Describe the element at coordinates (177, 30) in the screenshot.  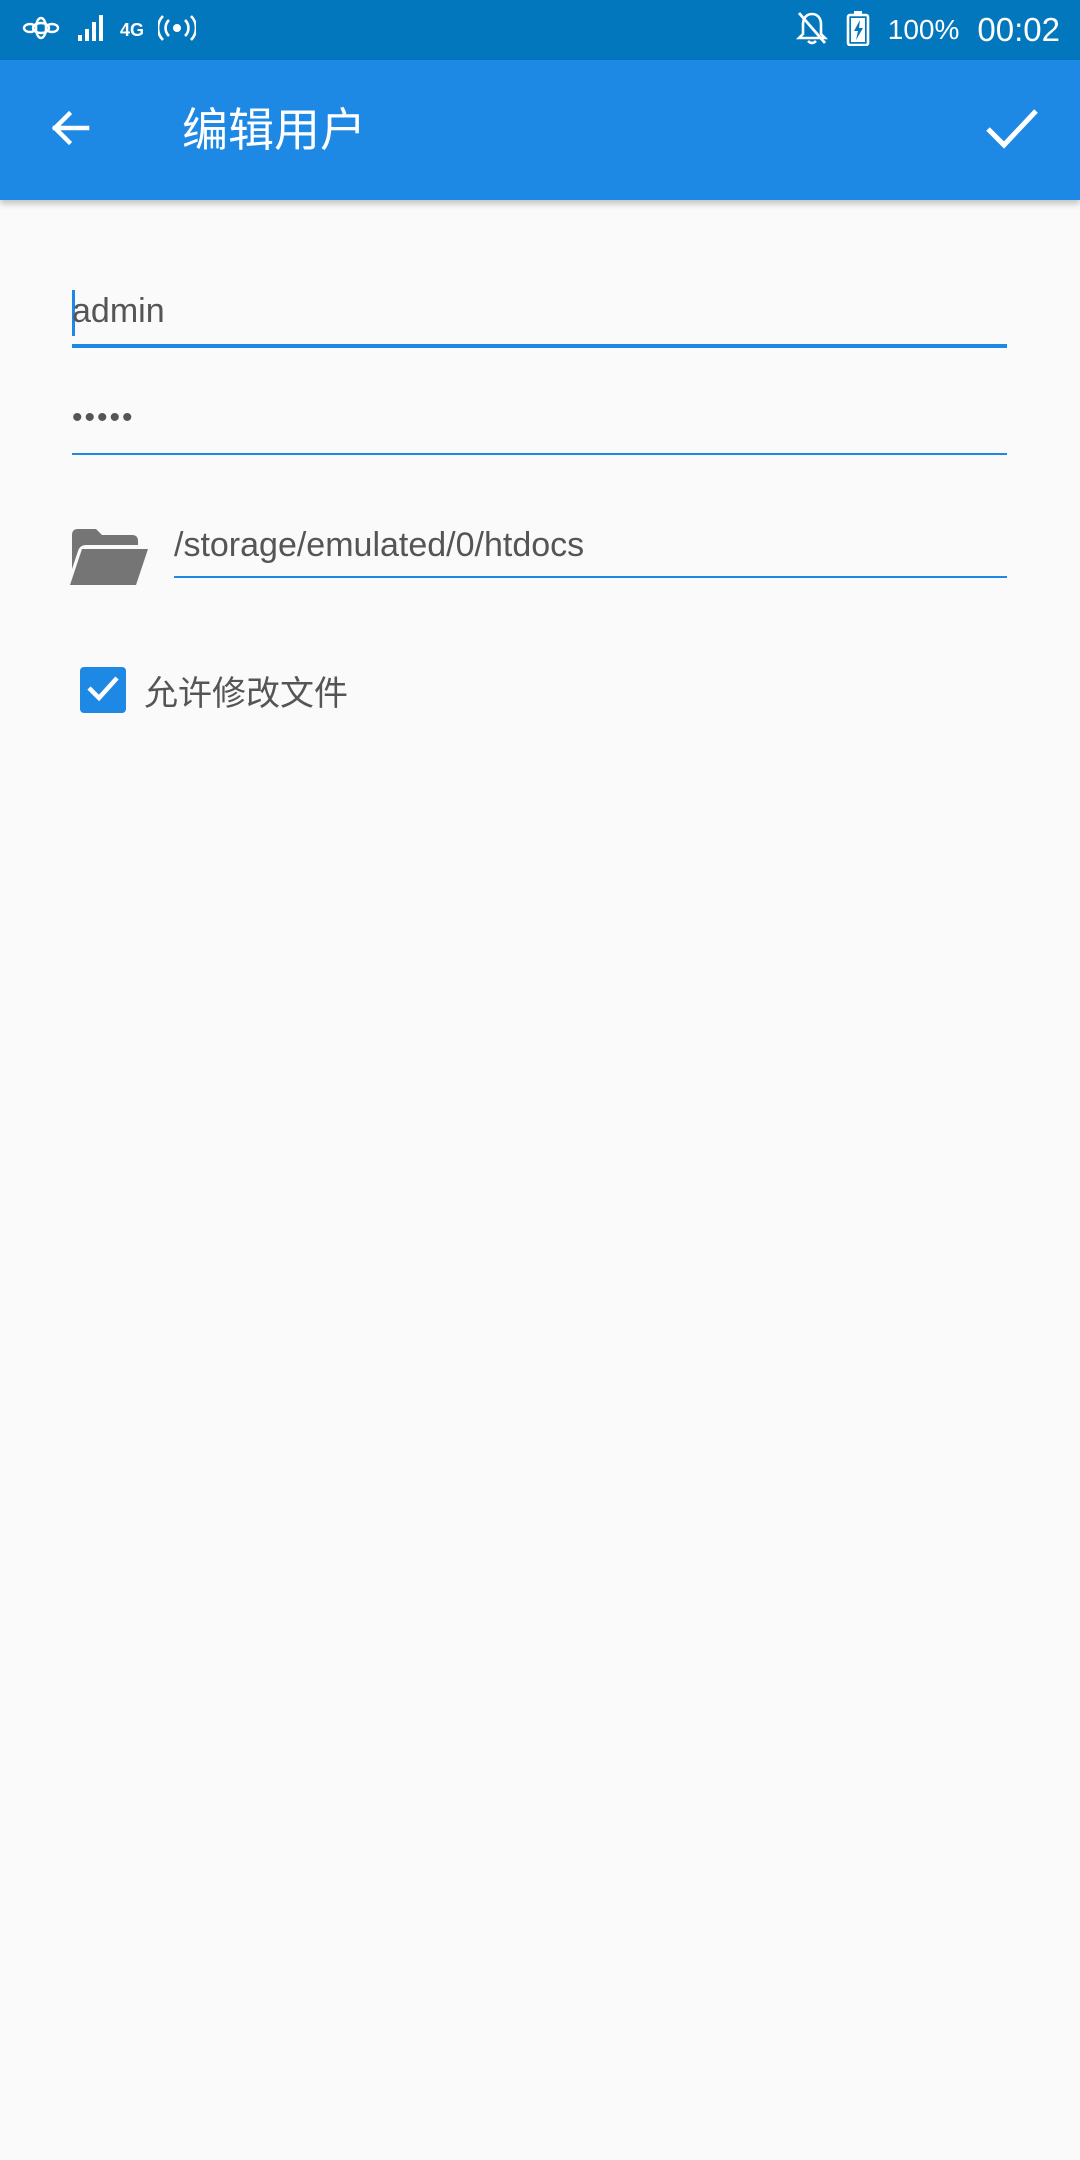
I see `hotspot-icon` at that location.